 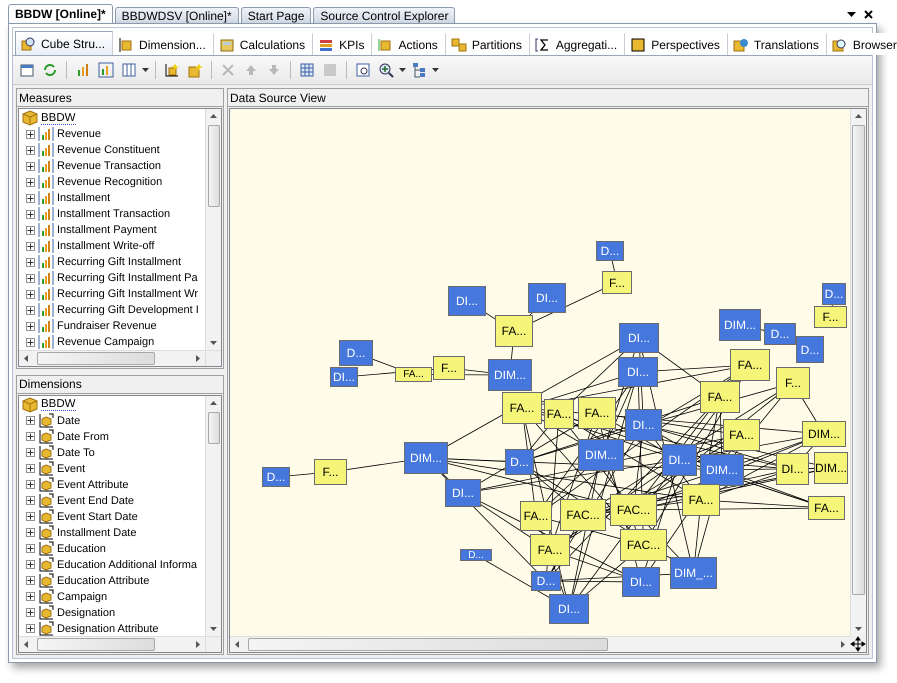 I want to click on tree-item-label: Installment, so click(x=83, y=198).